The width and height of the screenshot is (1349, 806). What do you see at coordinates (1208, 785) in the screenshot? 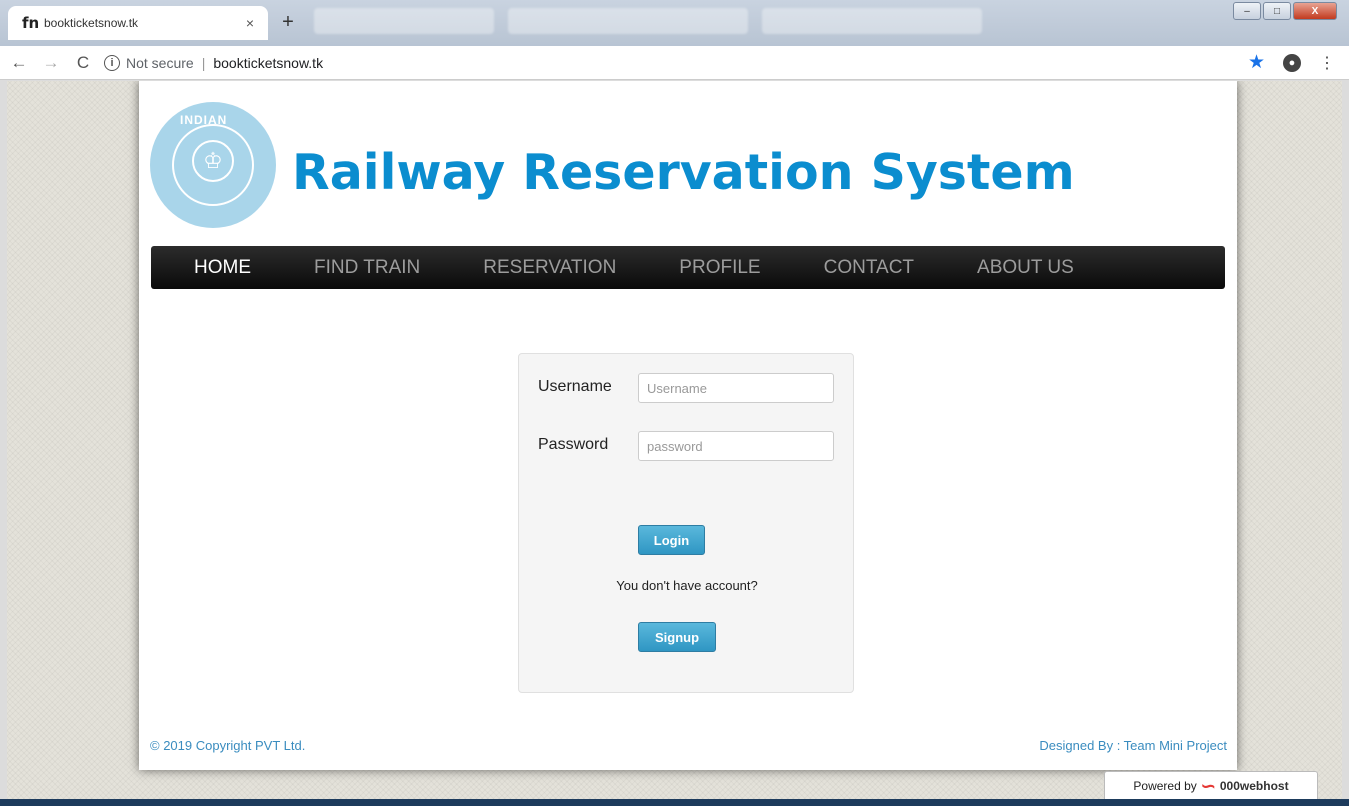
I see `webhost-icon: ∽` at bounding box center [1208, 785].